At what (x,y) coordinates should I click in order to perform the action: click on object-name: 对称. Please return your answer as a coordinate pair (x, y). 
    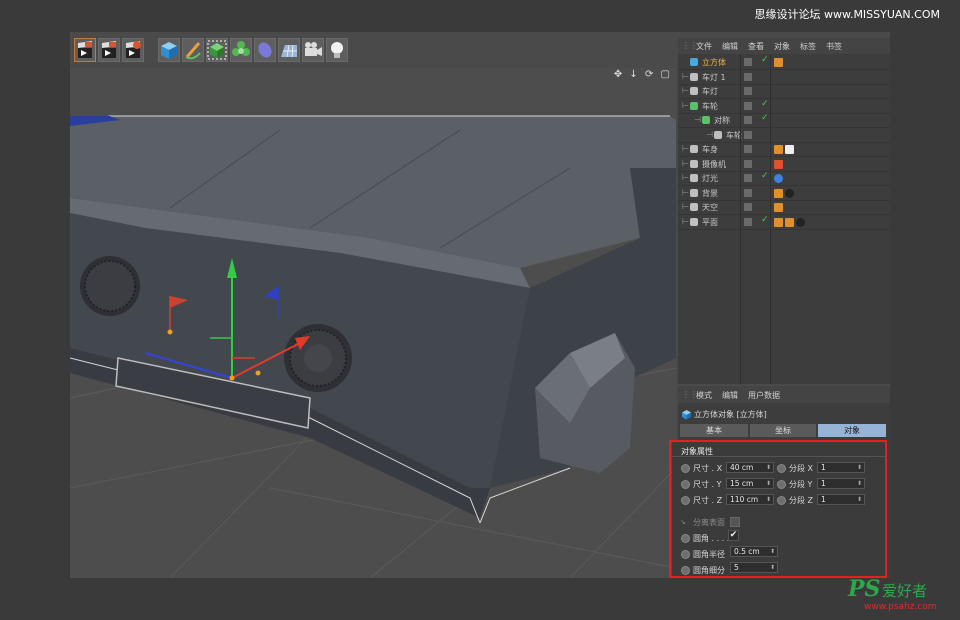
    Looking at the image, I should click on (722, 120).